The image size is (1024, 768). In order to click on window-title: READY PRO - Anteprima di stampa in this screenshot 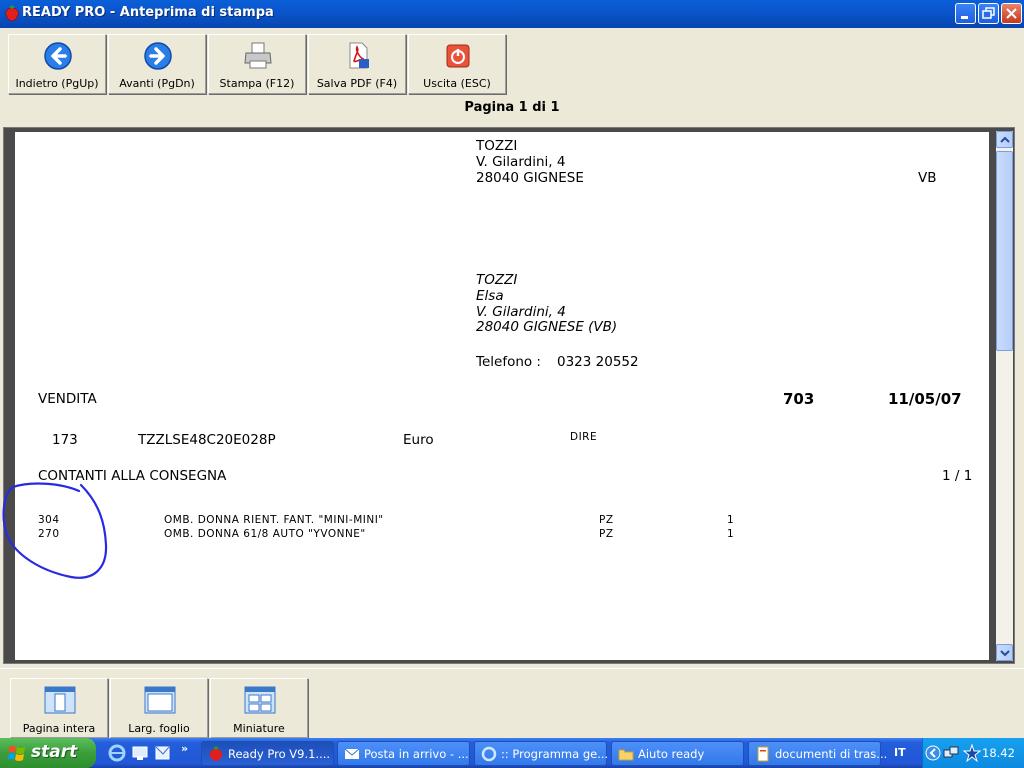, I will do `click(148, 12)`.